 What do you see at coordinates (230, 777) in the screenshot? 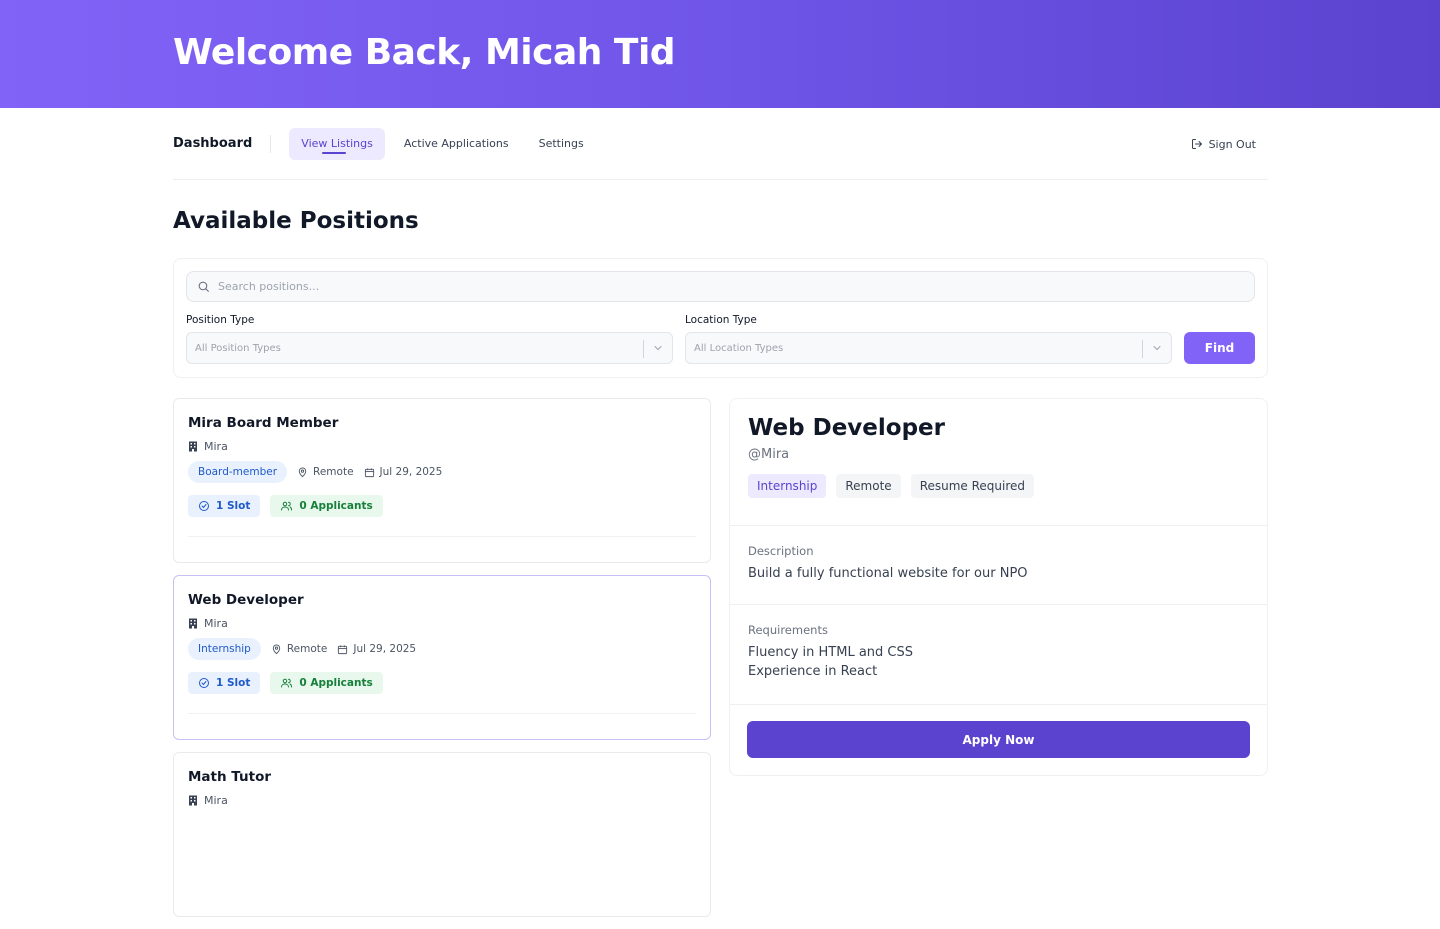
I see `job-title: Math Tutor` at bounding box center [230, 777].